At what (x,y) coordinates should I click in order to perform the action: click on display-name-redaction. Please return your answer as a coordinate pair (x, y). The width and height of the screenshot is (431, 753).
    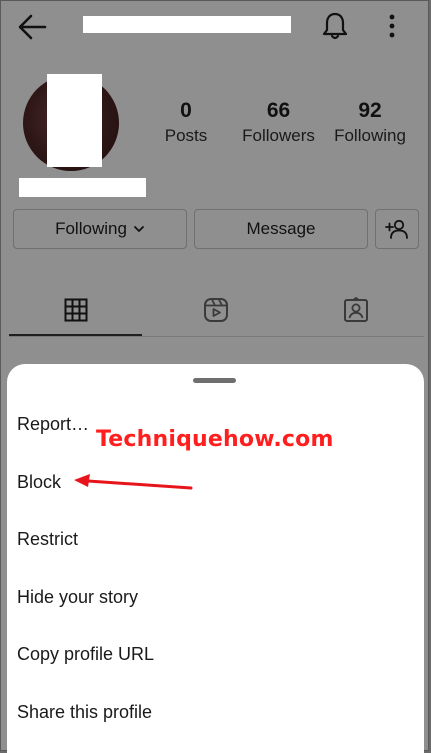
    Looking at the image, I should click on (82, 187).